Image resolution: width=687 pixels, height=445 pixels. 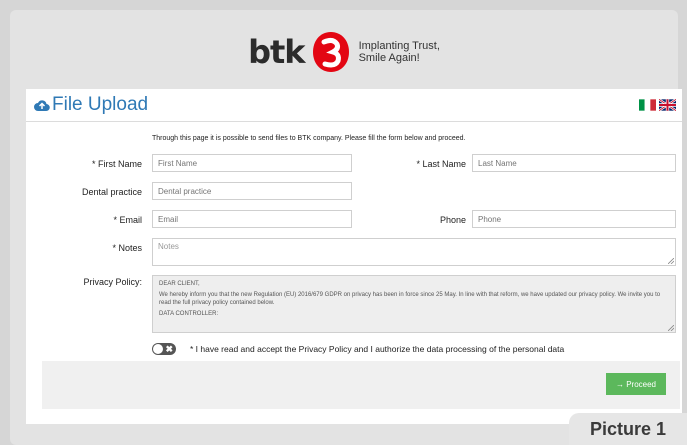 I want to click on tagline-line-2: Smile Again!, so click(x=389, y=58).